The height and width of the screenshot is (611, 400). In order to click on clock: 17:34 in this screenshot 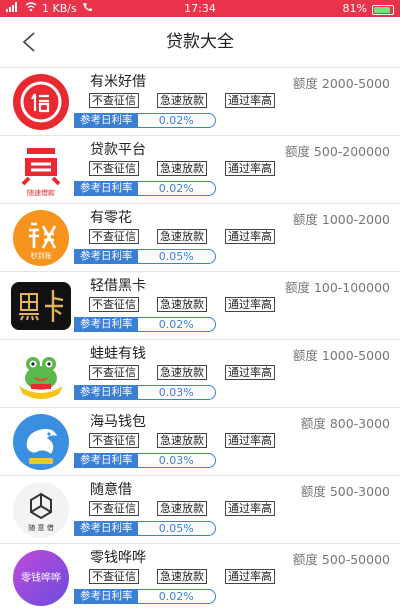, I will do `click(200, 8)`.